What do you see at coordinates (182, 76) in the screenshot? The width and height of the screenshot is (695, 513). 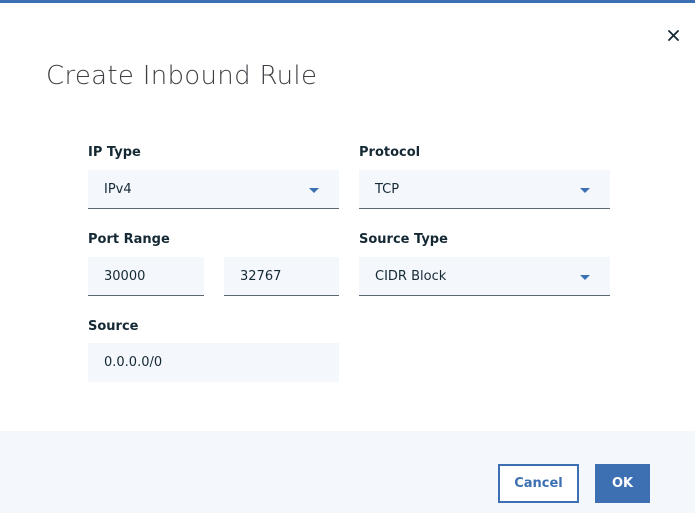 I see `dialog-title: Create Inbound Rule` at bounding box center [182, 76].